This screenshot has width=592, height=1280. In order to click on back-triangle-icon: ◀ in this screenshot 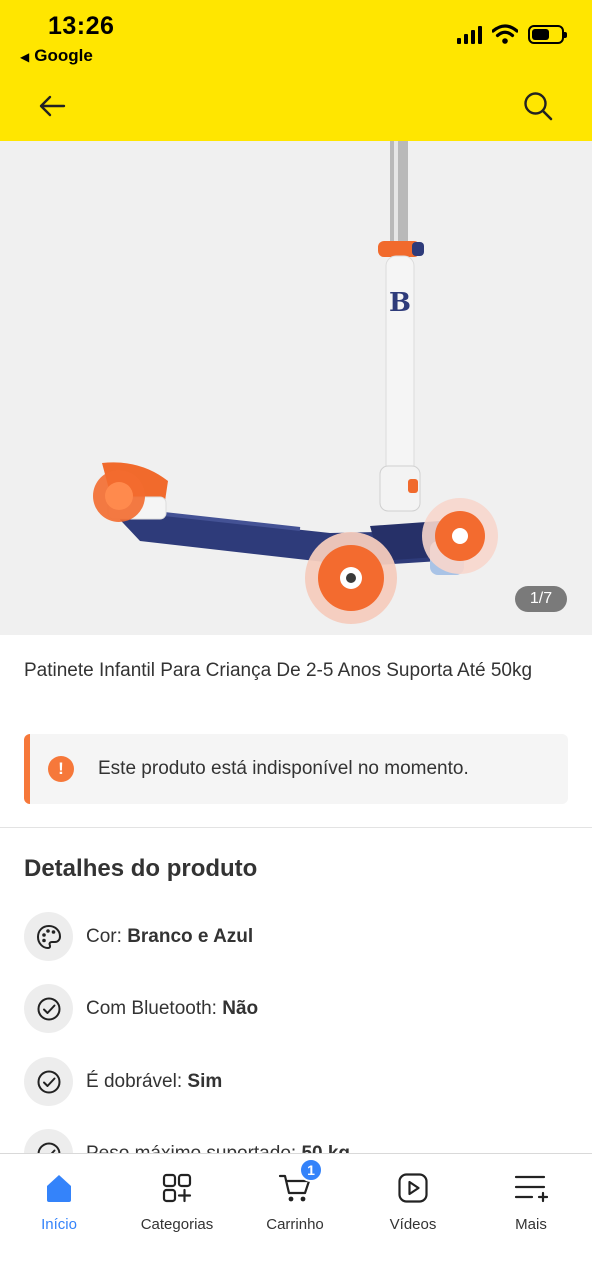, I will do `click(25, 57)`.